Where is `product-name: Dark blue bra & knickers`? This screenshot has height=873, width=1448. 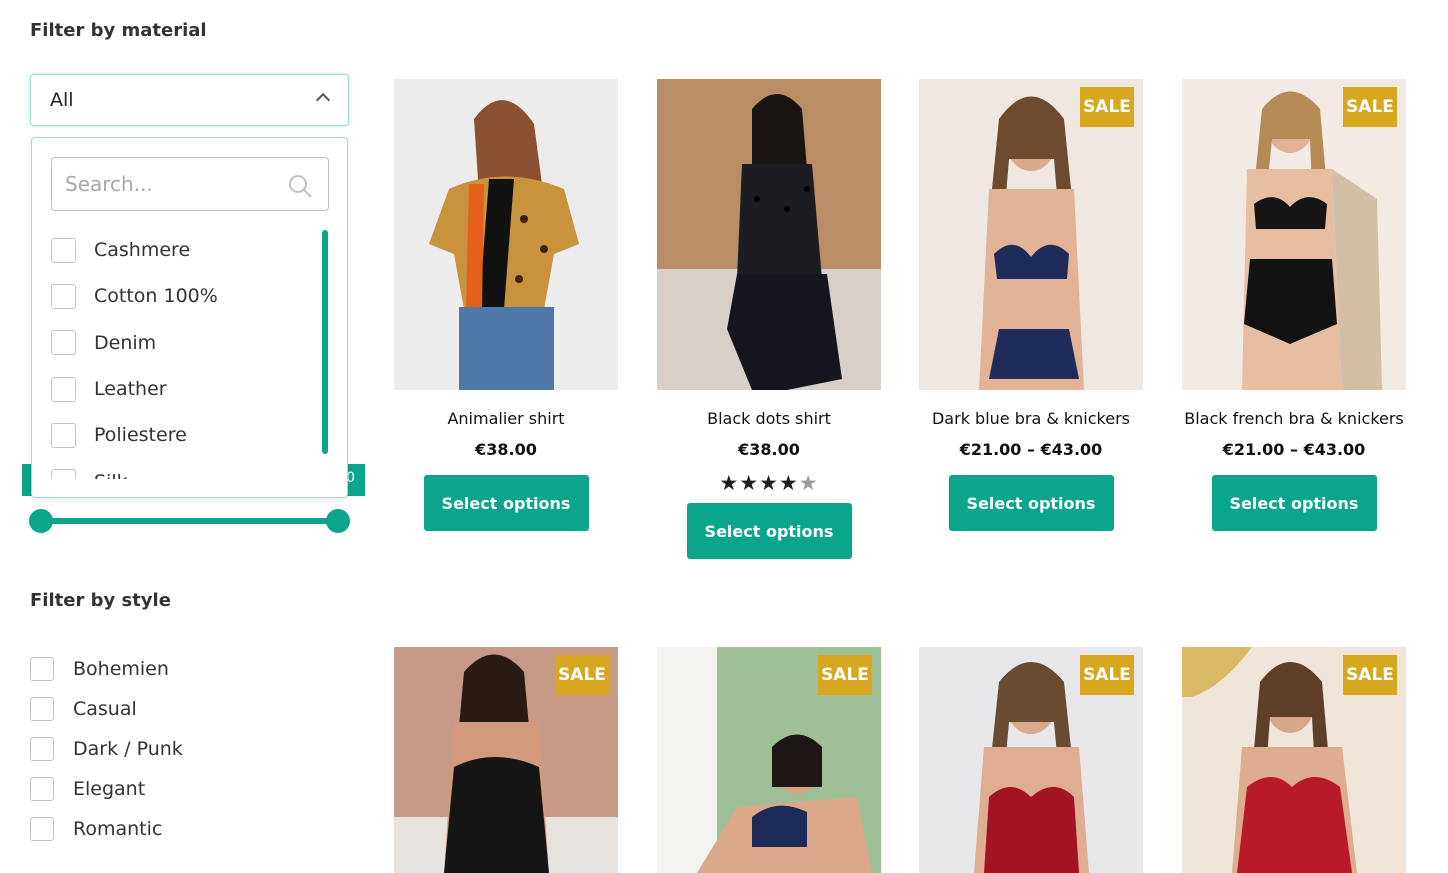
product-name: Dark blue bra & knickers is located at coordinates (1031, 418).